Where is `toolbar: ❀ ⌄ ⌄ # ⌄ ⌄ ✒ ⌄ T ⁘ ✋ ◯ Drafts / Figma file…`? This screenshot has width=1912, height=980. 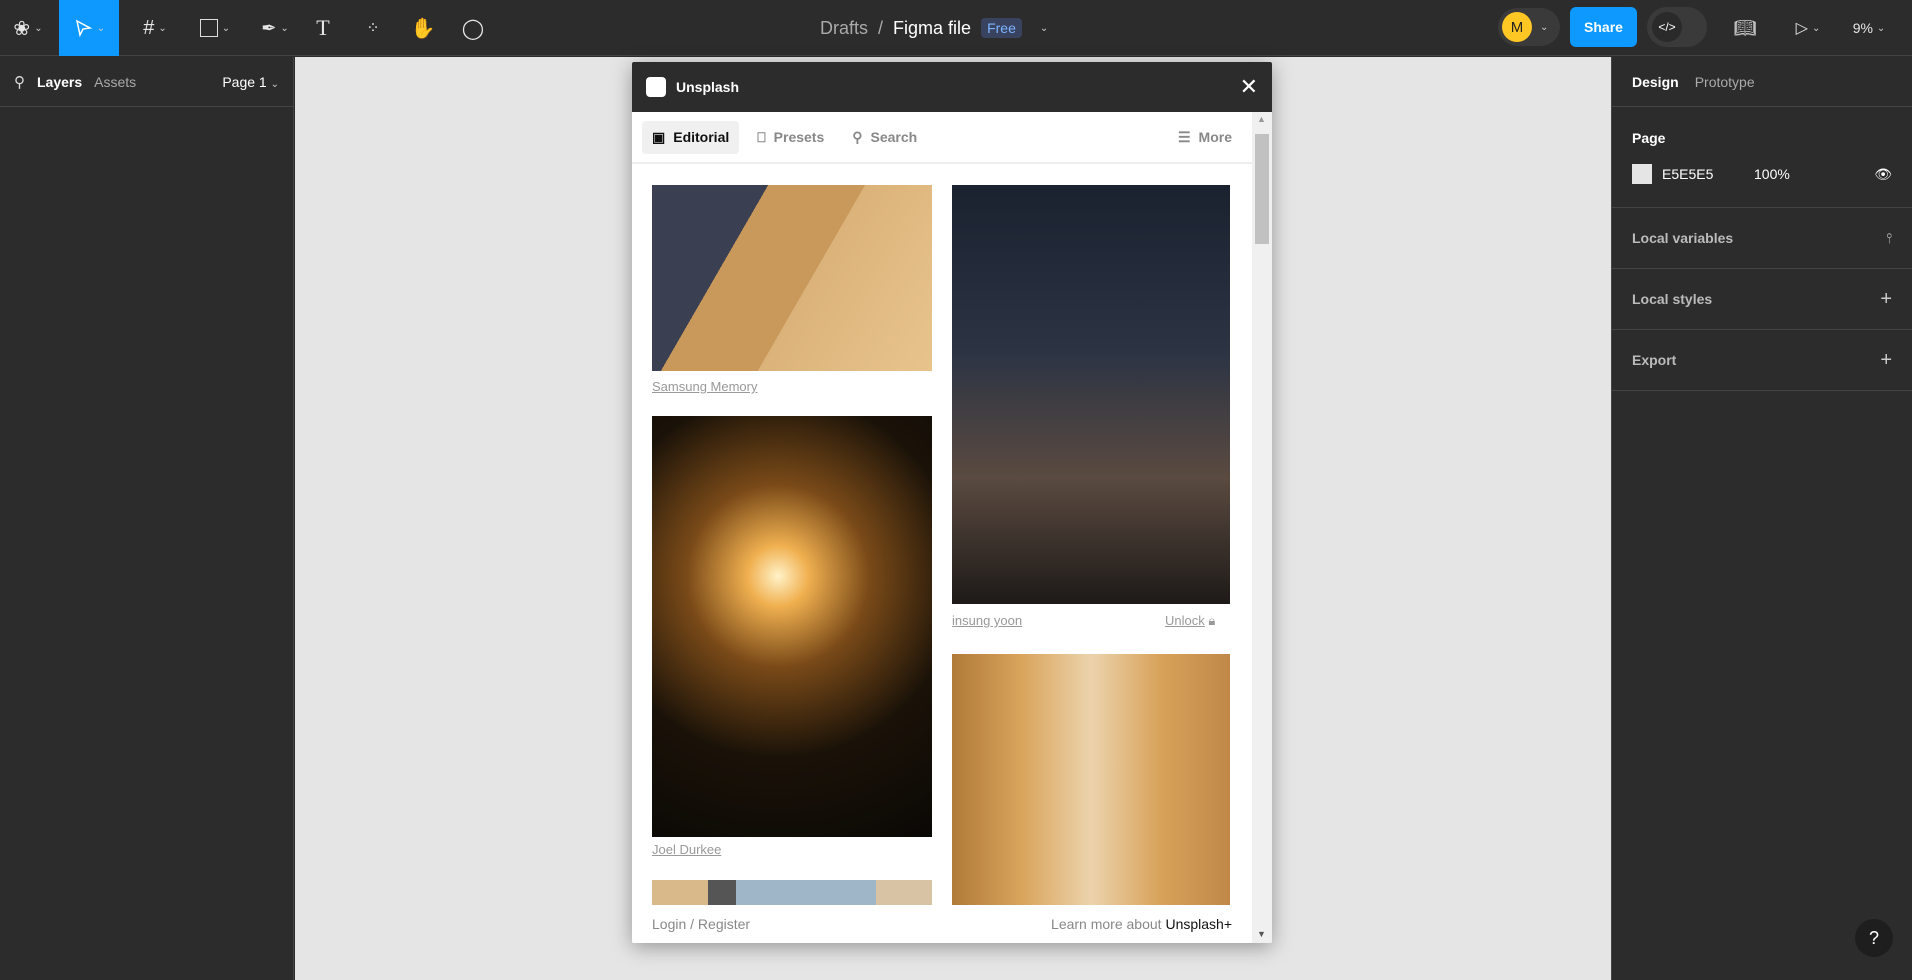 toolbar: ❀ ⌄ ⌄ # ⌄ ⌄ ✒ ⌄ T ⁘ ✋ ◯ Drafts / Figma file… is located at coordinates (956, 28).